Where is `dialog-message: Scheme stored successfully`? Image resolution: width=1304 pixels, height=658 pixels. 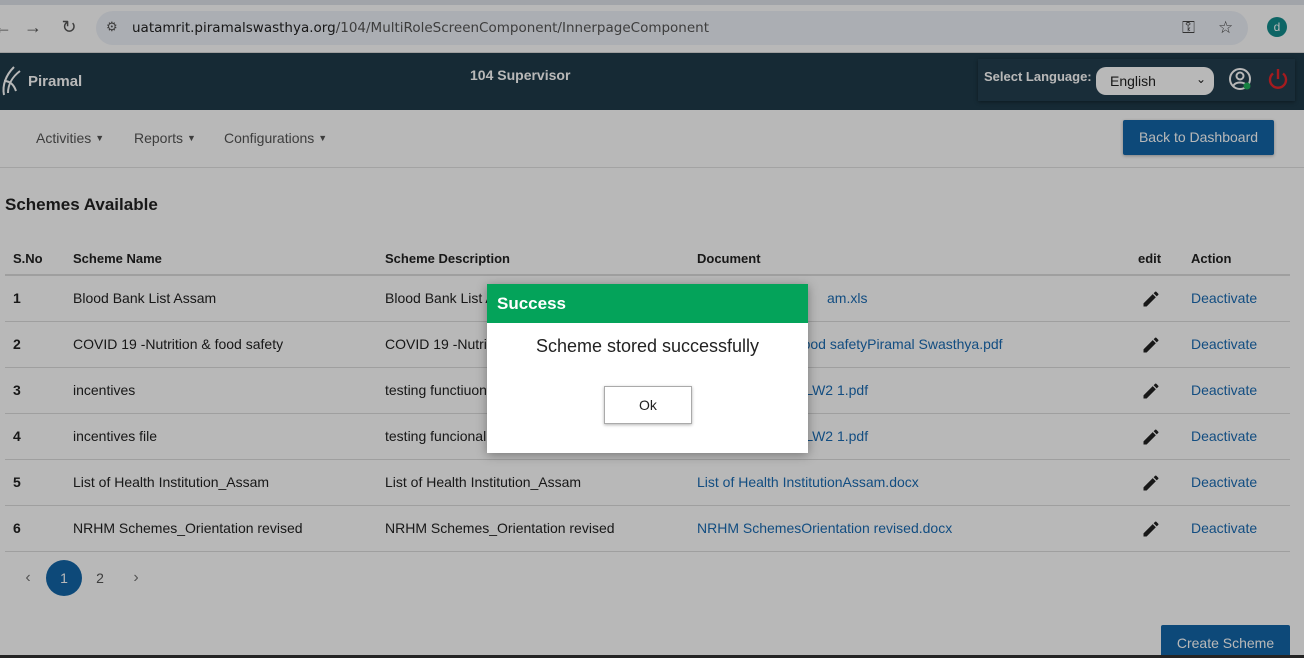 dialog-message: Scheme stored successfully is located at coordinates (647, 346).